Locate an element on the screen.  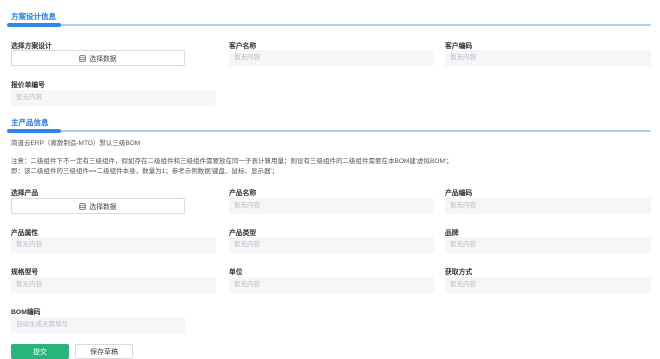
acquire-label: 获取方式 is located at coordinates (459, 272).